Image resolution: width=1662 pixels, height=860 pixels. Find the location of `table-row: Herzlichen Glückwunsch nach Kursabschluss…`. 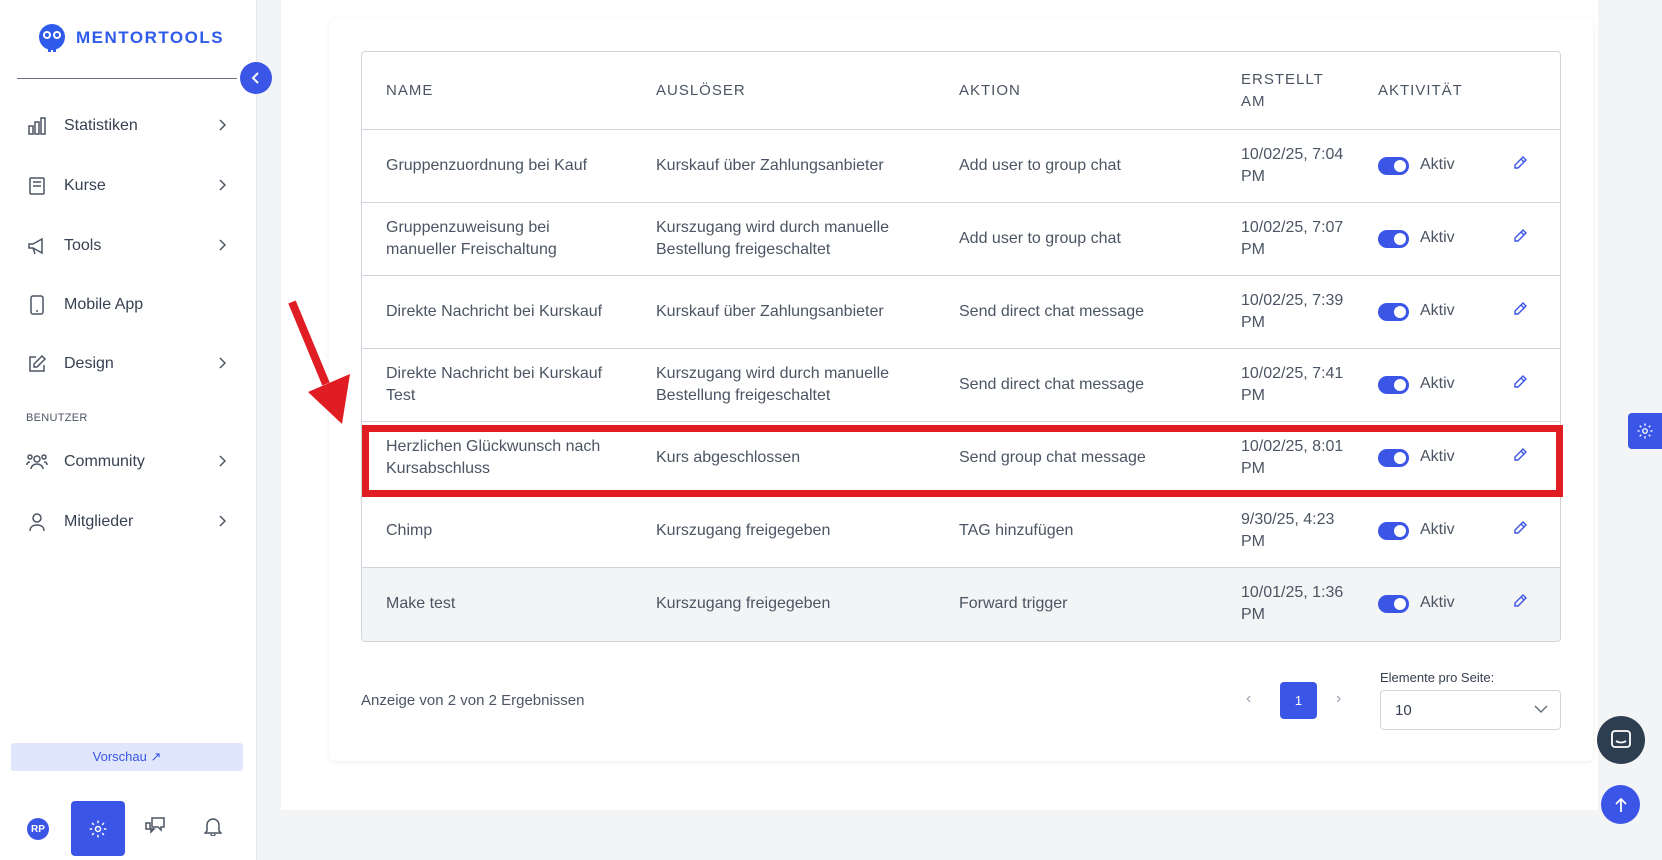

table-row: Herzlichen Glückwunsch nach Kursabschluss… is located at coordinates (961, 458).